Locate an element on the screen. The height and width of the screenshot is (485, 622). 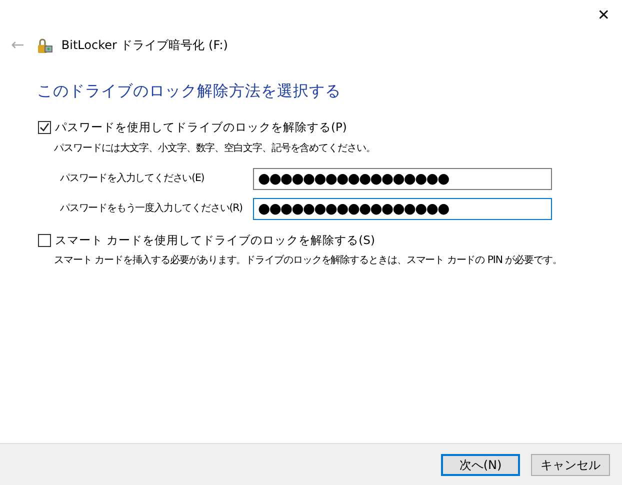
field-label: パスワードを入力してください(E) is located at coordinates (133, 179).